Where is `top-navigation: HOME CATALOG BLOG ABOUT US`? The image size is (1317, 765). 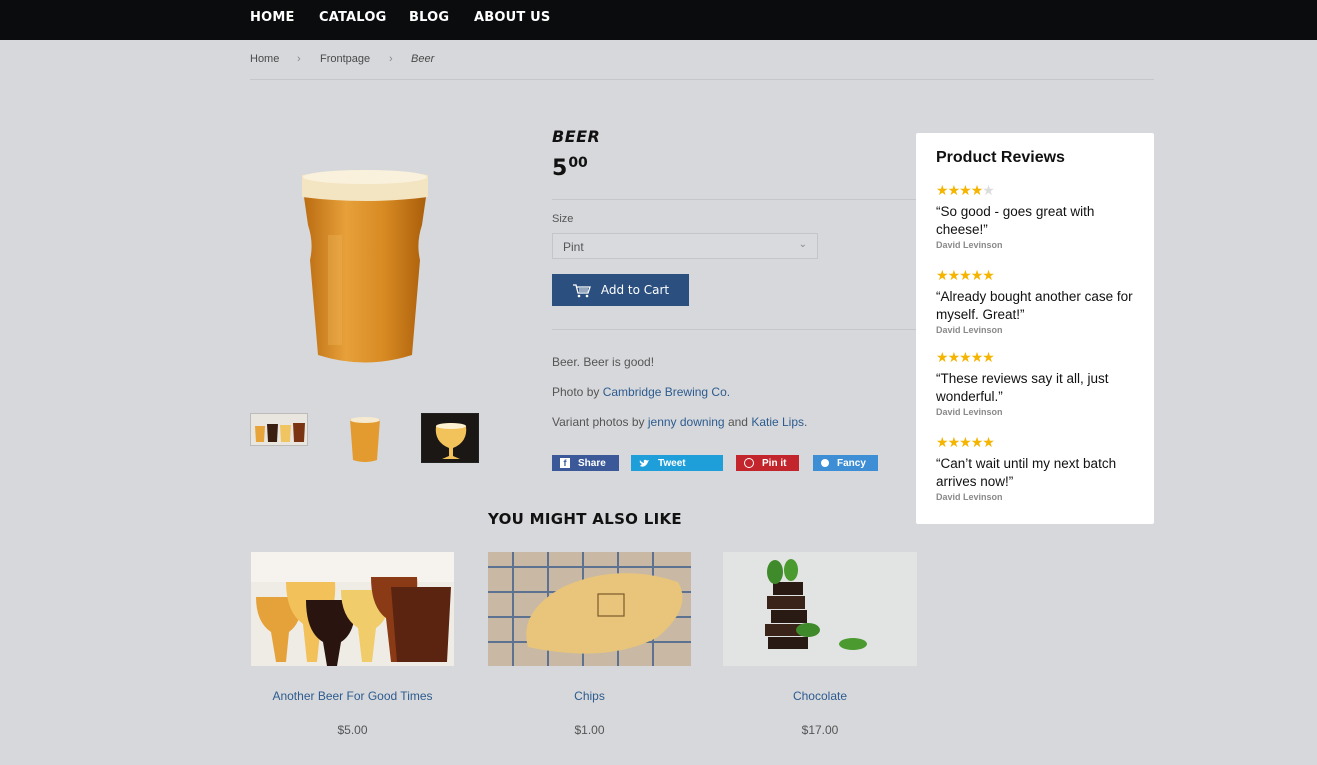
top-navigation: HOME CATALOG BLOG ABOUT US is located at coordinates (658, 20).